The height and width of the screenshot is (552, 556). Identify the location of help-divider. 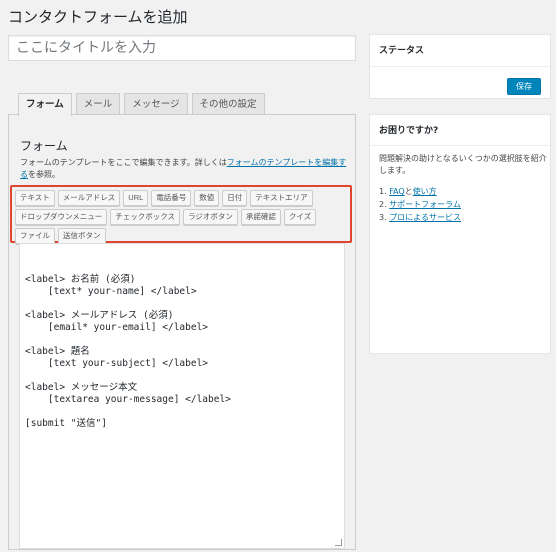
(460, 145).